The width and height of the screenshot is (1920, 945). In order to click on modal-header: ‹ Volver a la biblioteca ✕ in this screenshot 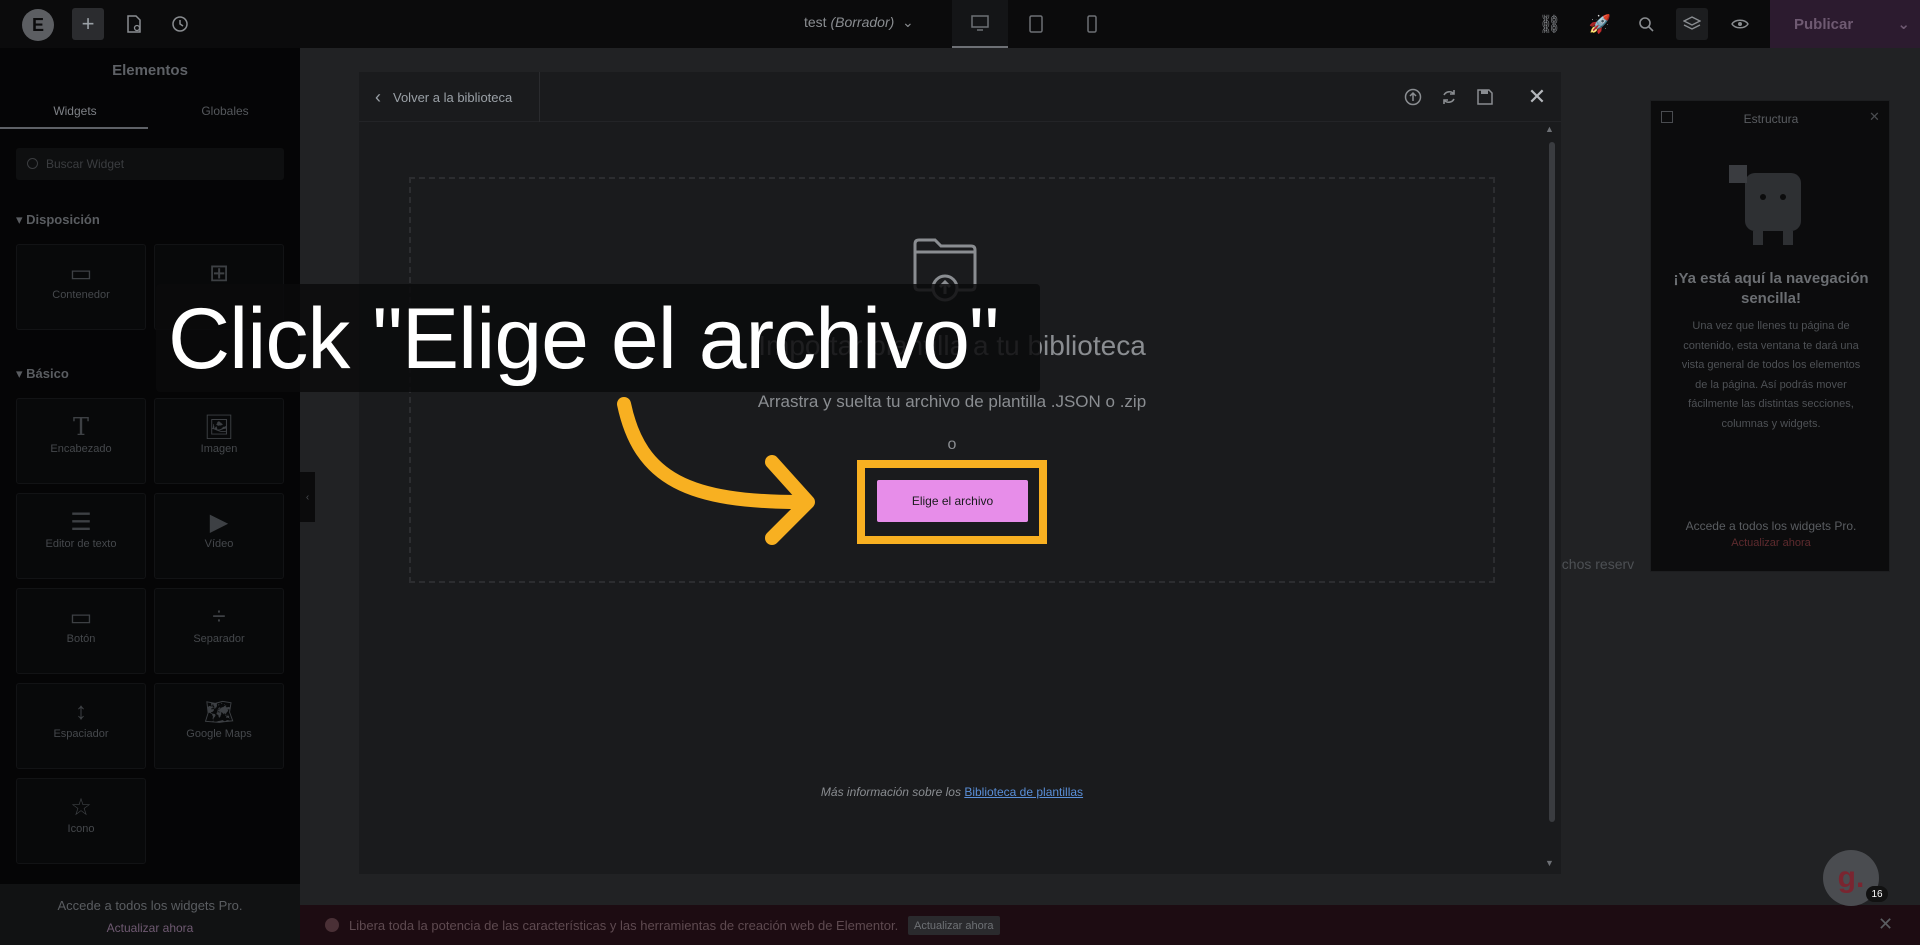, I will do `click(960, 97)`.